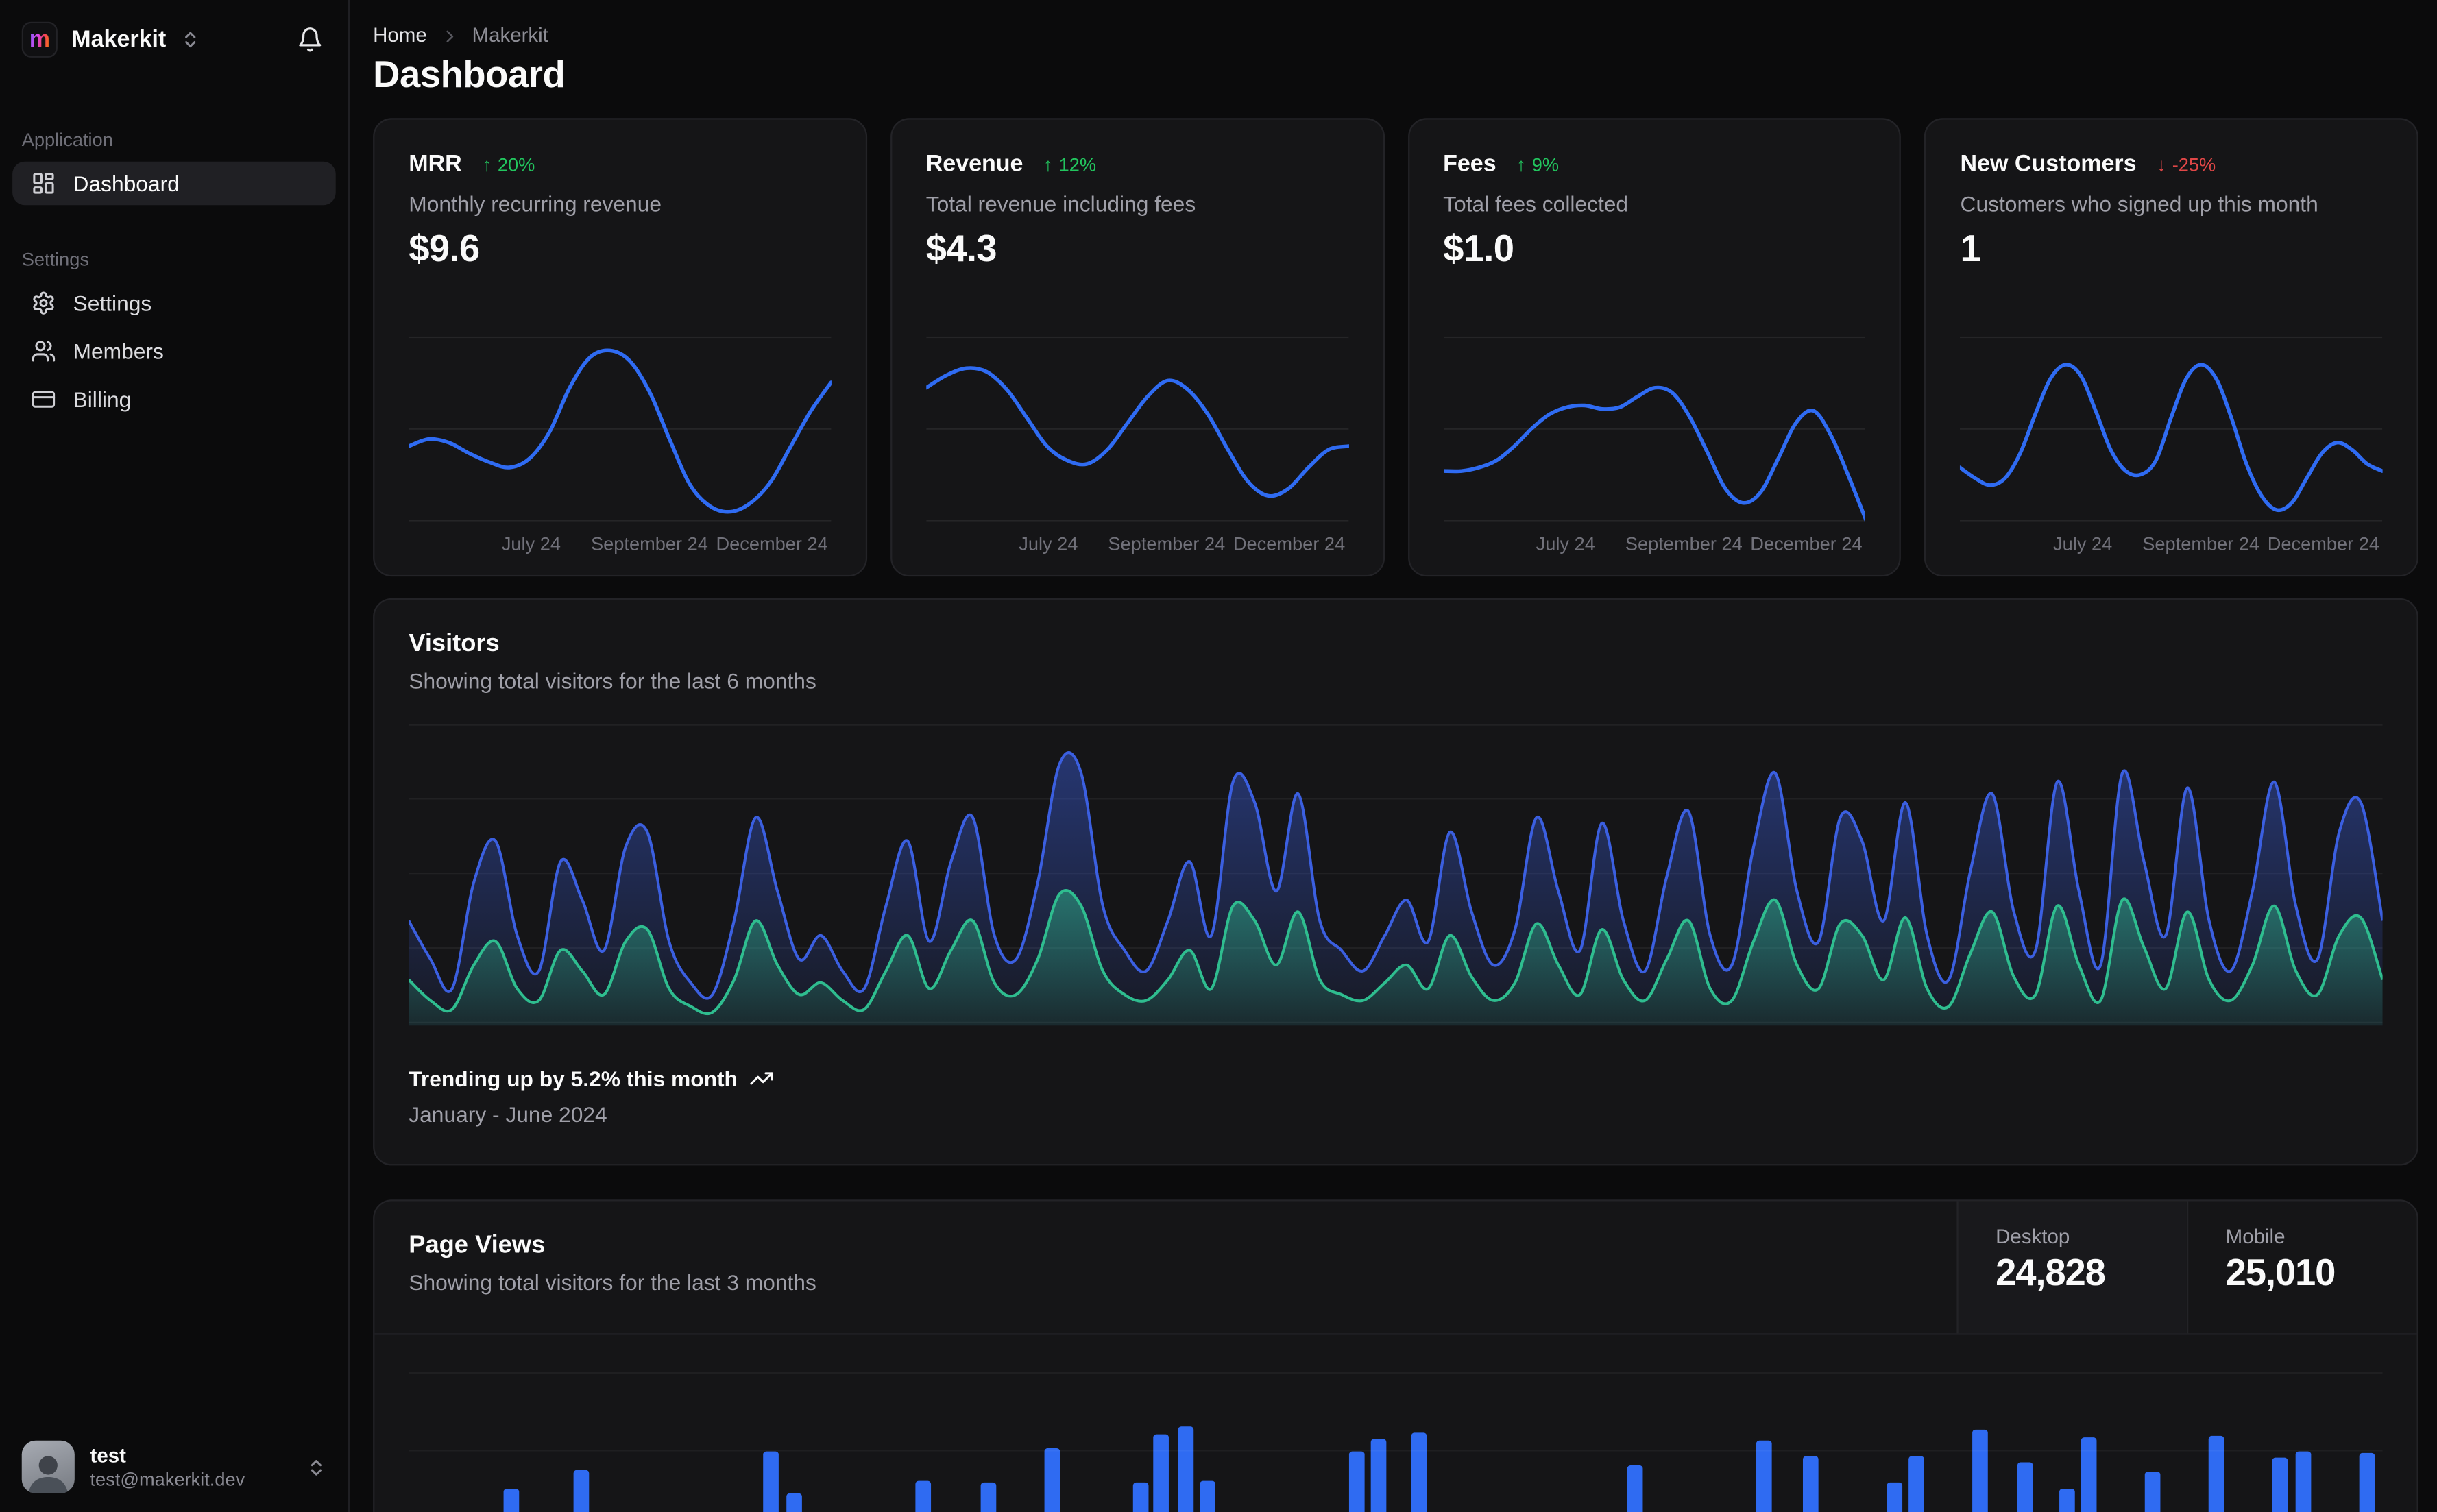 Image resolution: width=2437 pixels, height=1512 pixels. Describe the element at coordinates (400, 35) in the screenshot. I see `breadcrumb-home-link: Home` at that location.